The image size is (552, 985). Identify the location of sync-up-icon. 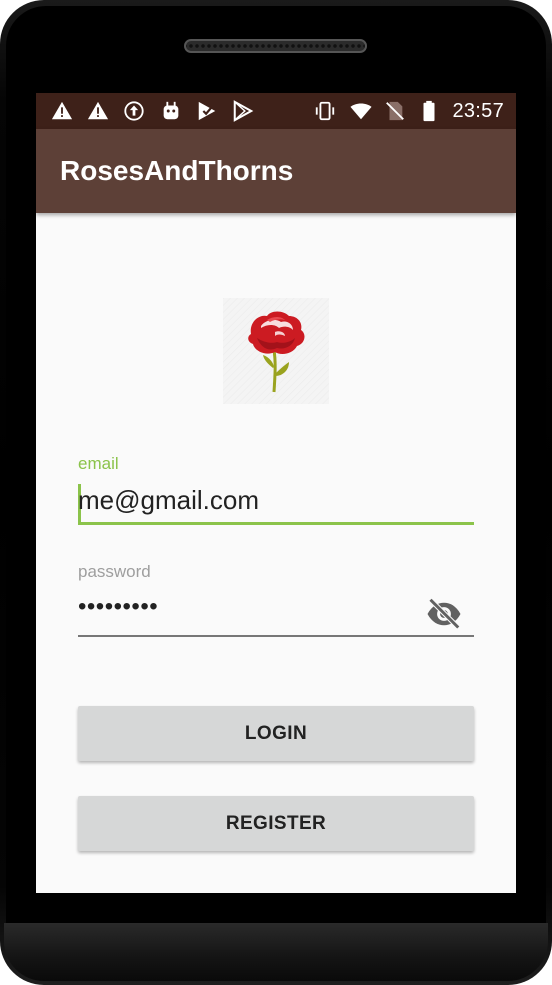
(134, 111).